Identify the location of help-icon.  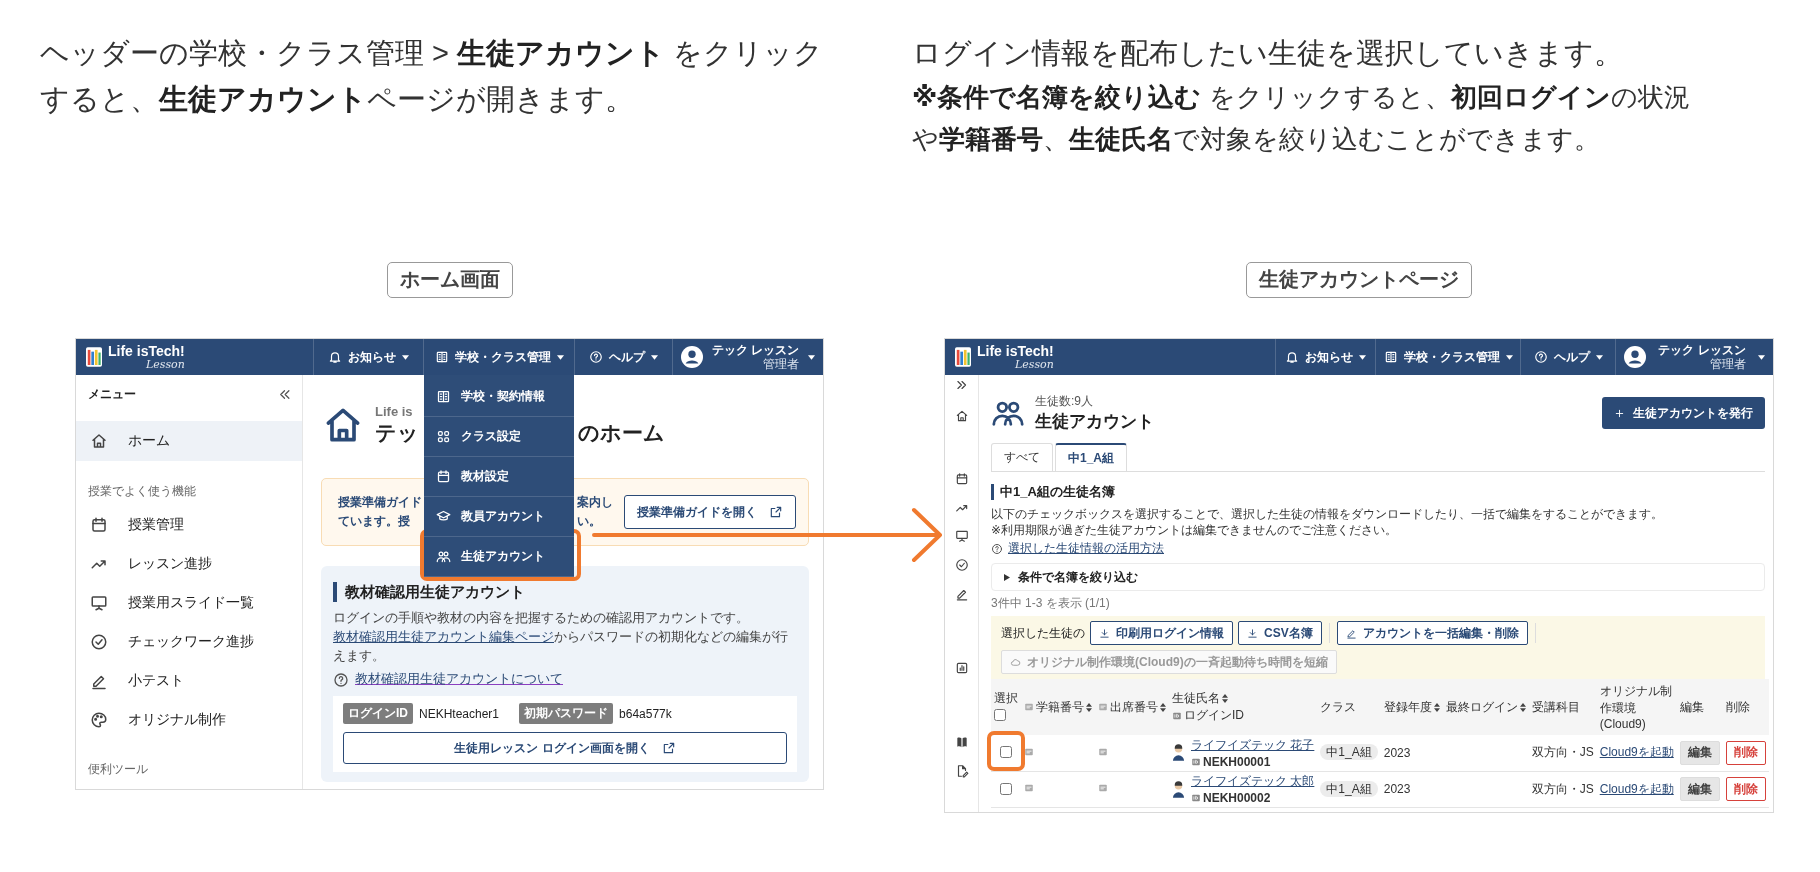
(596, 357).